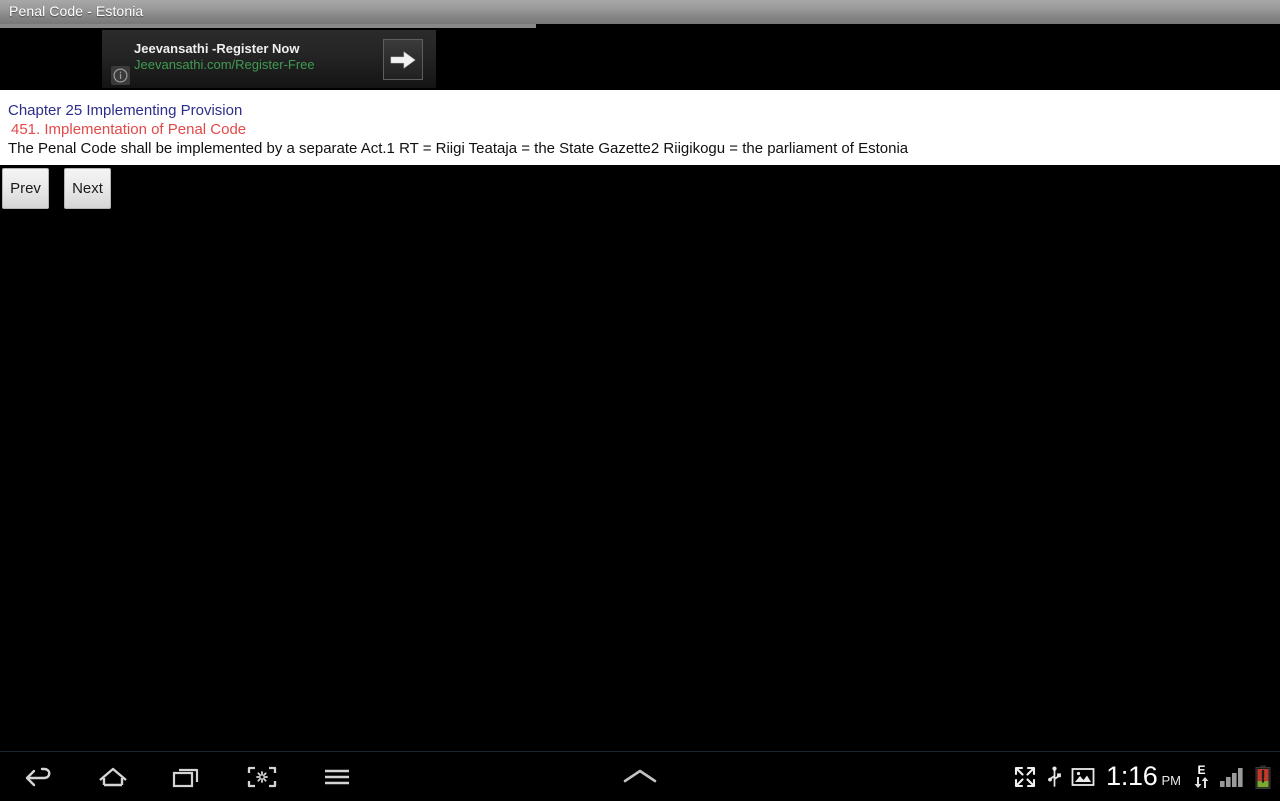 The height and width of the screenshot is (801, 1280). I want to click on status-icon-cluster: 1:16 PM E, so click(1137, 776).